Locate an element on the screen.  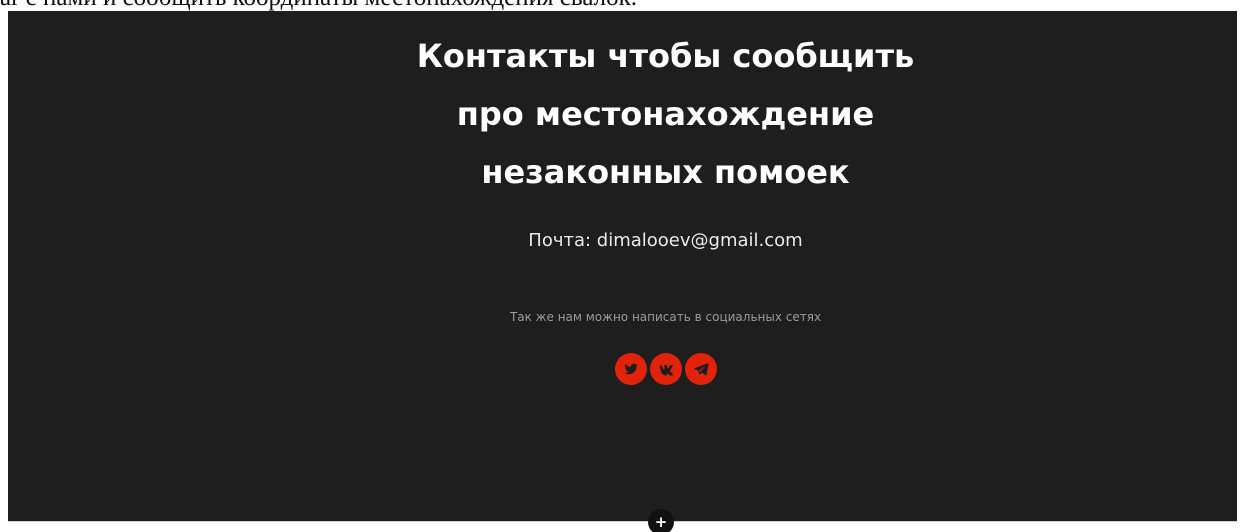
heading-line-2: про местонахождение is located at coordinates (665, 114).